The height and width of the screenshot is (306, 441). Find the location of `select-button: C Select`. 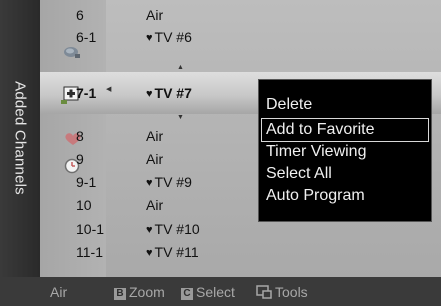

select-button: C Select is located at coordinates (208, 292).